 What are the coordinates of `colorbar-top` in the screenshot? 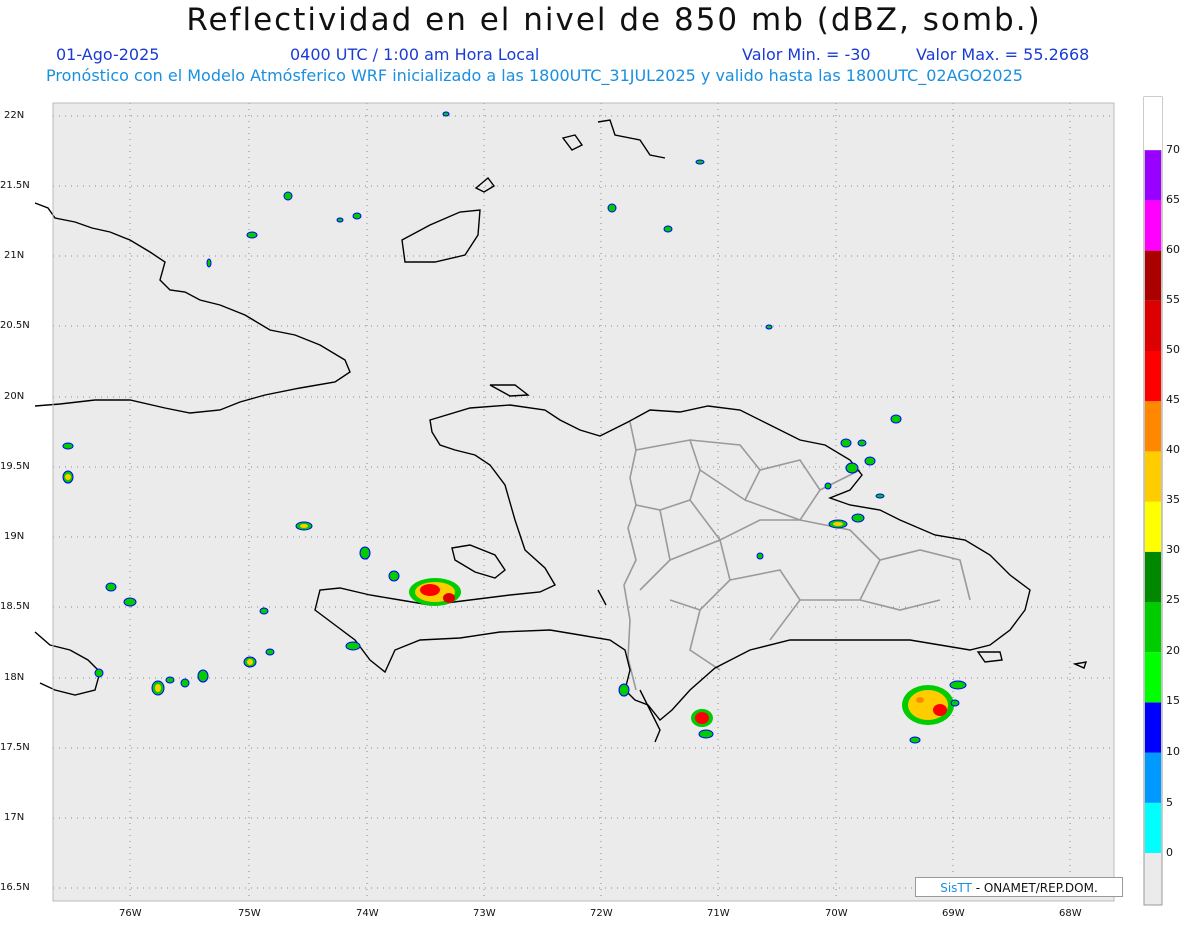 It's located at (1153, 123).